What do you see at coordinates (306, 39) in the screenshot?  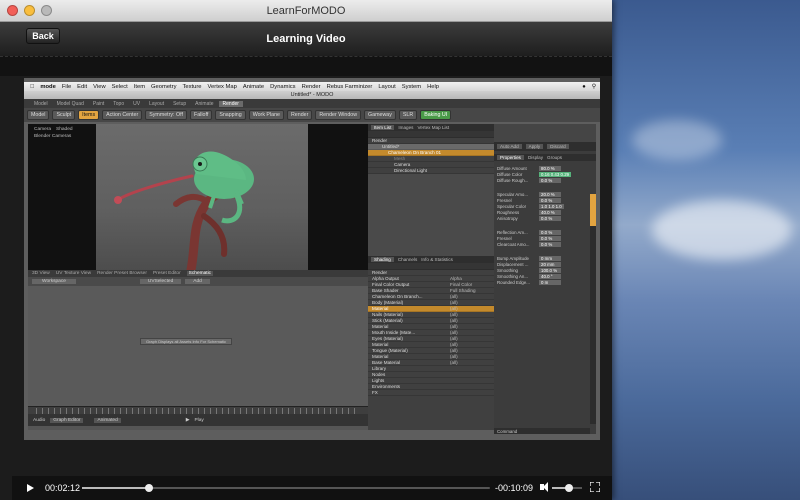 I see `app-header: Back Learning Video` at bounding box center [306, 39].